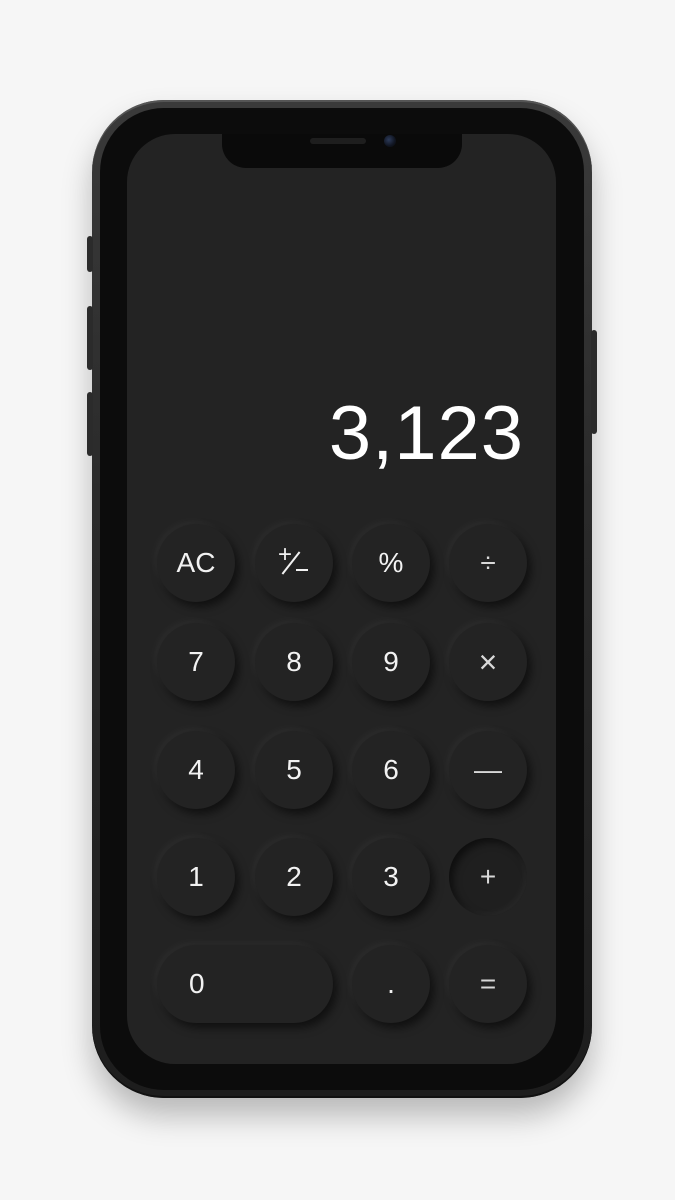 The width and height of the screenshot is (675, 1200). Describe the element at coordinates (488, 984) in the screenshot. I see `equals-button: =` at that location.